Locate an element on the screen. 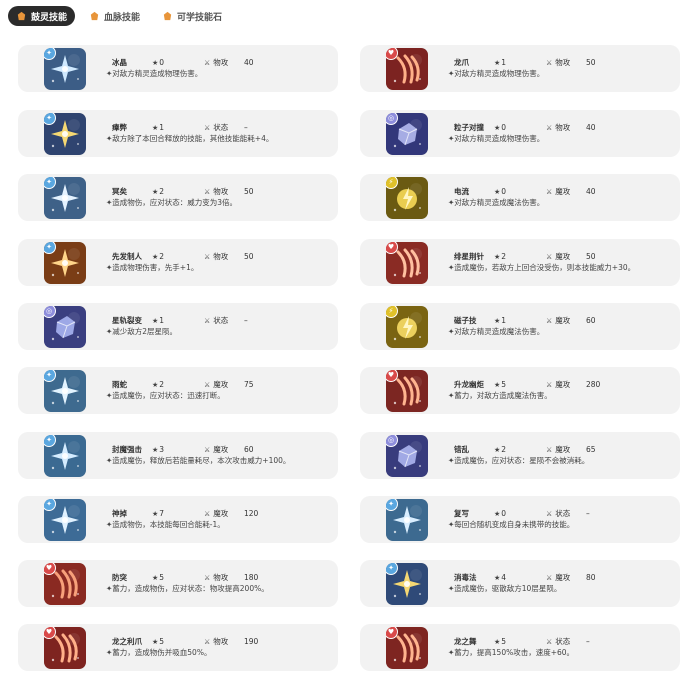 This screenshot has width=700, height=679. skill-card: ♥ 防突 ★5 ⚔ 物攻 180 ✦蓄力，造成物伤，应对状态：物攻提高200%。 is located at coordinates (178, 583).